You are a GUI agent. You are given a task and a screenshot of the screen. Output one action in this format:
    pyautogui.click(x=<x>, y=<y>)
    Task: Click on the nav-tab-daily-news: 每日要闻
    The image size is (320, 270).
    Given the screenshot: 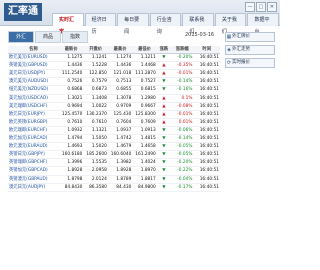 What is the action you would take?
    pyautogui.click(x=133, y=24)
    